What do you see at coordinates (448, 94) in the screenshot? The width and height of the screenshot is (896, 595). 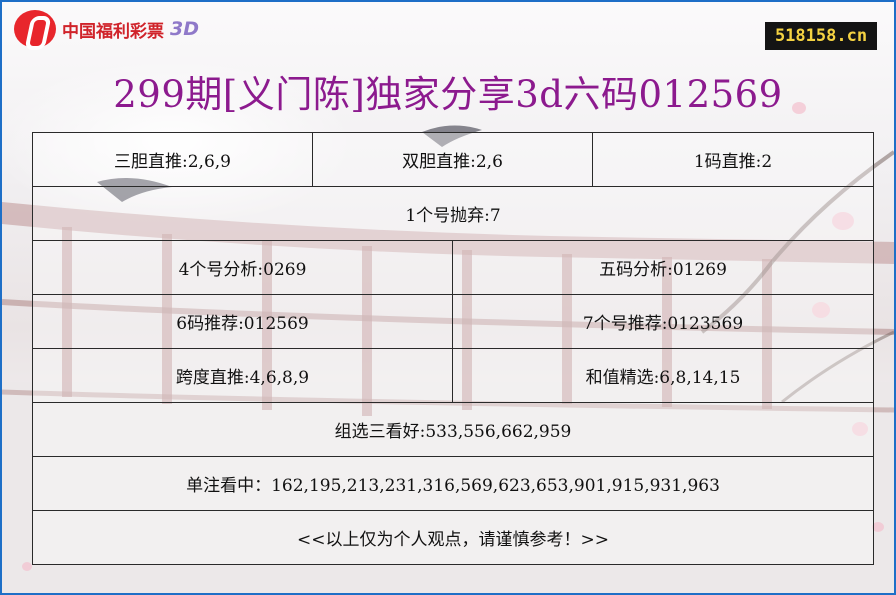 I see `page-title: 299期[义门陈]独家分享3d六码012569` at bounding box center [448, 94].